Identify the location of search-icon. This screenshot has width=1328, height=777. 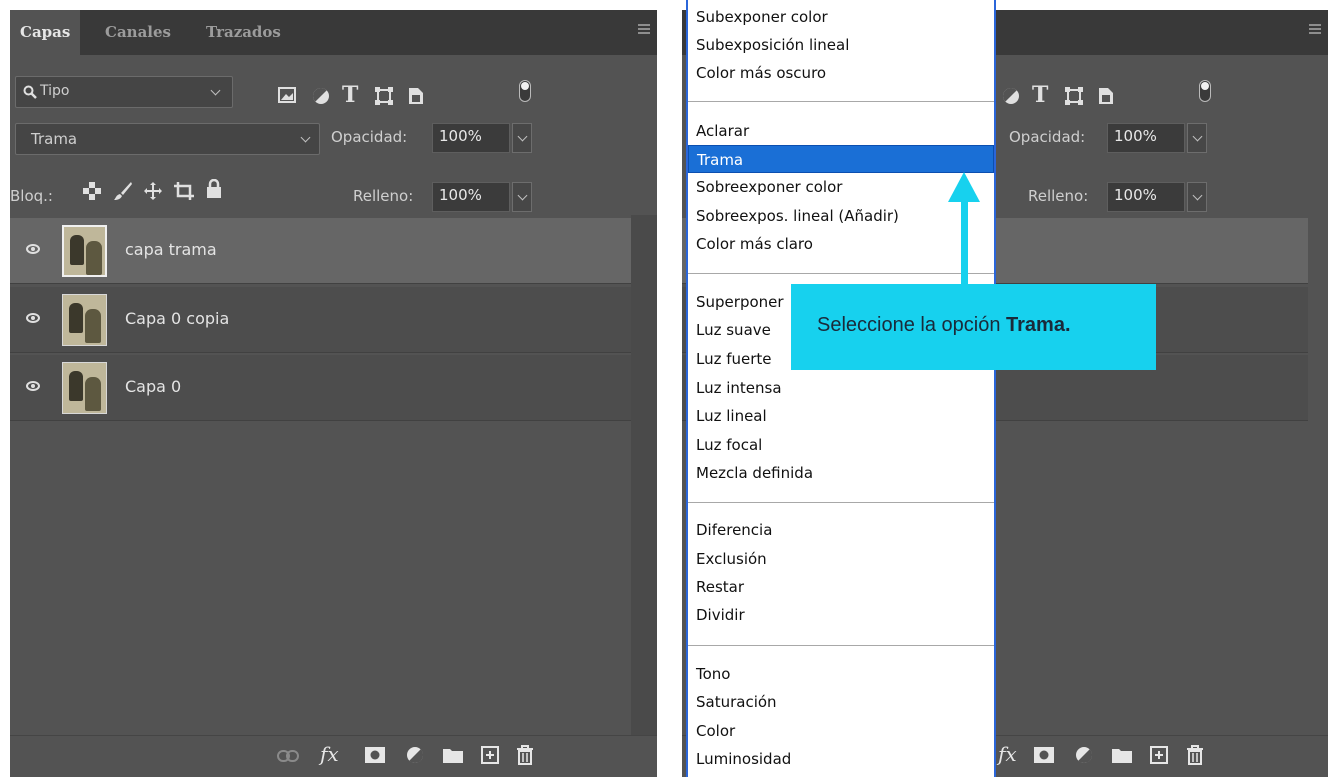
(30, 92).